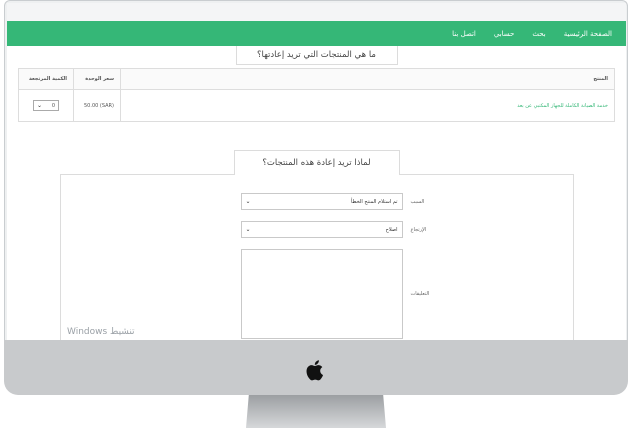 The image size is (631, 428). I want to click on reason-label: السبب, so click(417, 201).